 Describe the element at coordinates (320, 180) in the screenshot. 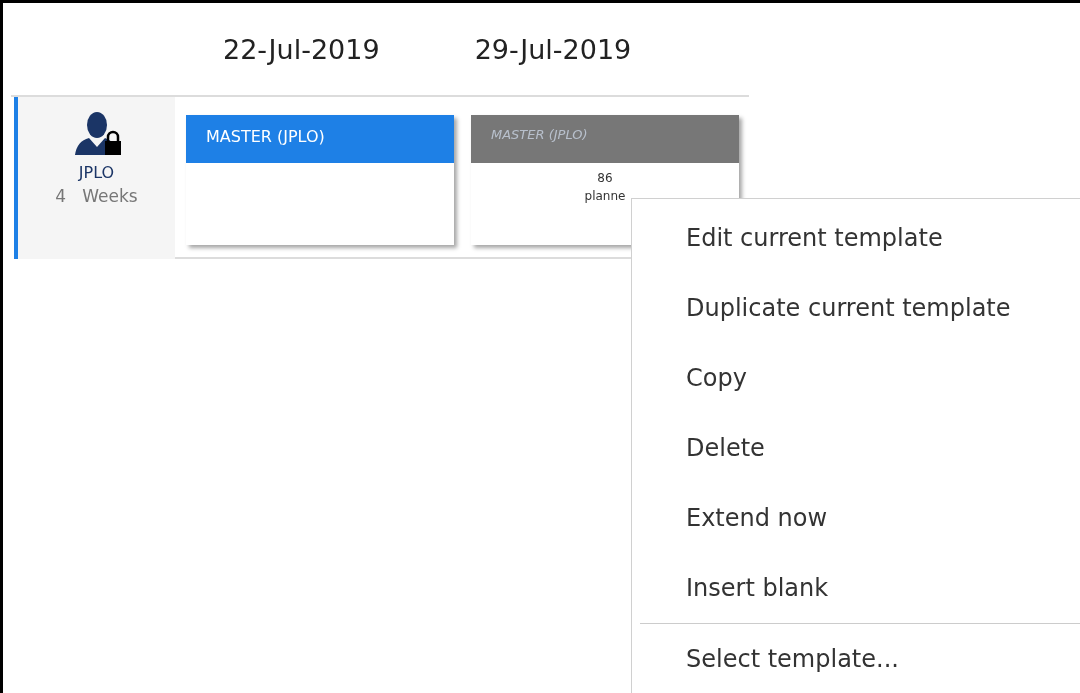

I see `template-card: MASTER (JPLO)` at that location.